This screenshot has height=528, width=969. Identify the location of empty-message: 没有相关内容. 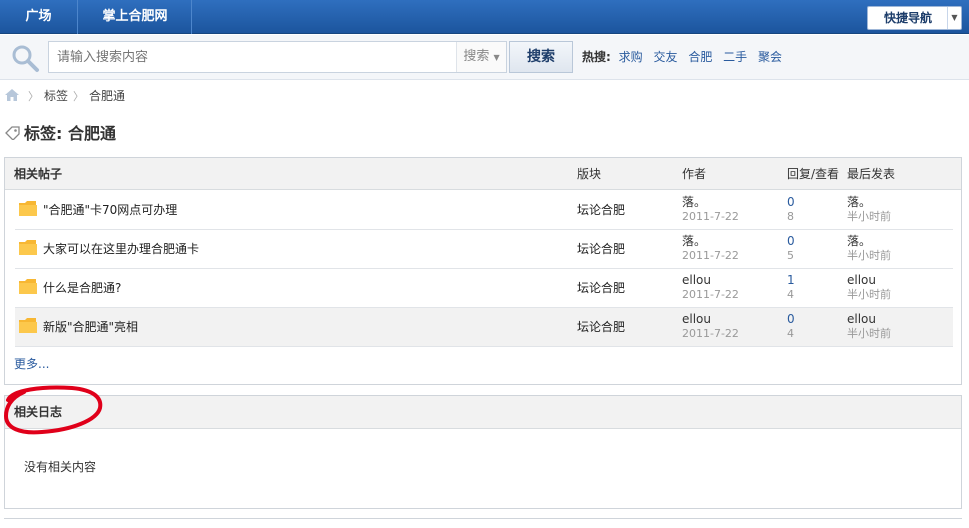
(60, 467).